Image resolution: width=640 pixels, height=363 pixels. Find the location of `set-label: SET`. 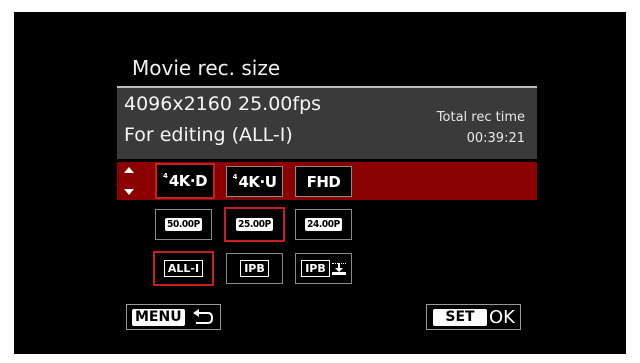

set-label: SET is located at coordinates (460, 317).